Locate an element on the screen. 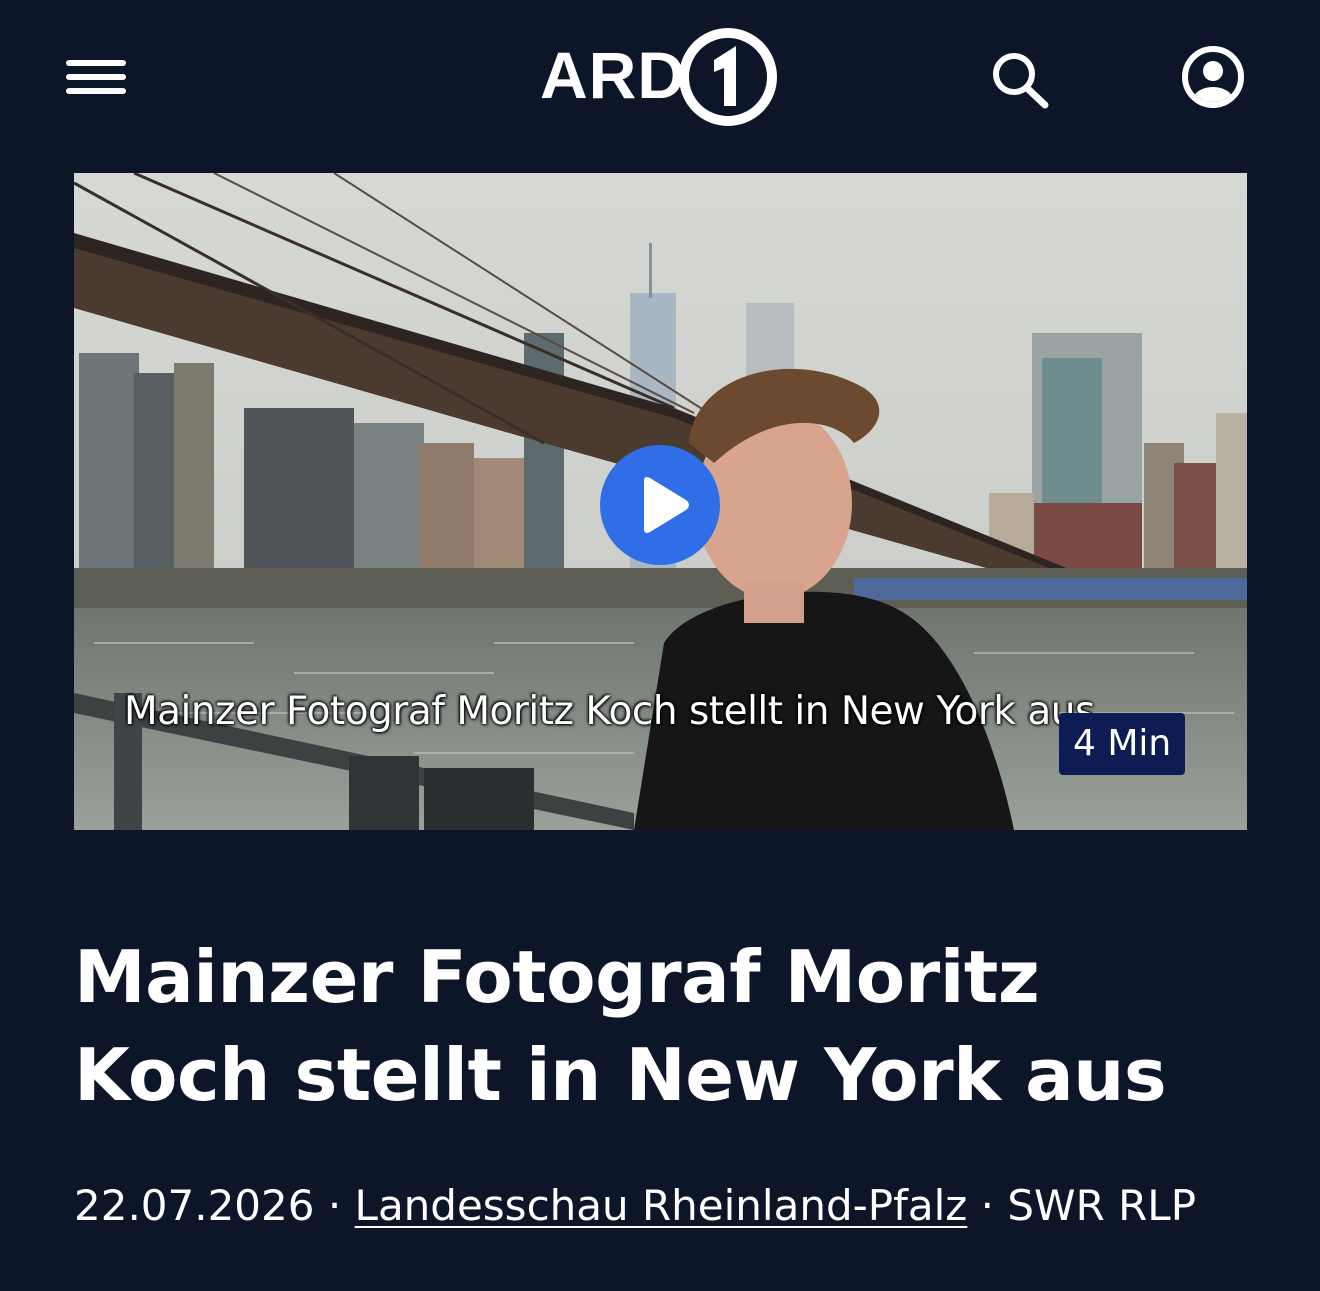 This screenshot has height=1291, width=1320. search-icon is located at coordinates (1021, 81).